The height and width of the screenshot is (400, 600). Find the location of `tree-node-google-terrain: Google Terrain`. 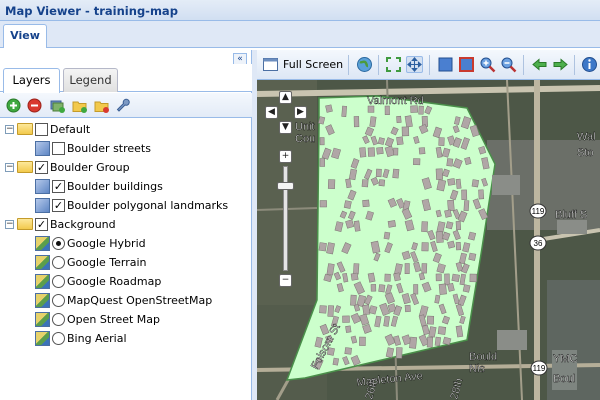

tree-node-google-terrain: Google Terrain is located at coordinates (126, 262).